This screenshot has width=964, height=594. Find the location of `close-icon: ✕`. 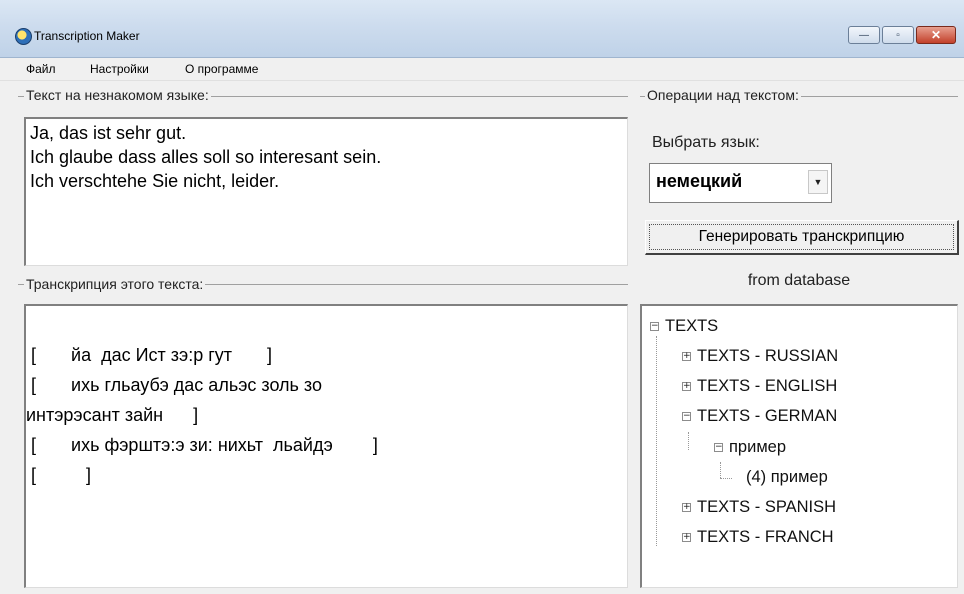

close-icon: ✕ is located at coordinates (936, 35).